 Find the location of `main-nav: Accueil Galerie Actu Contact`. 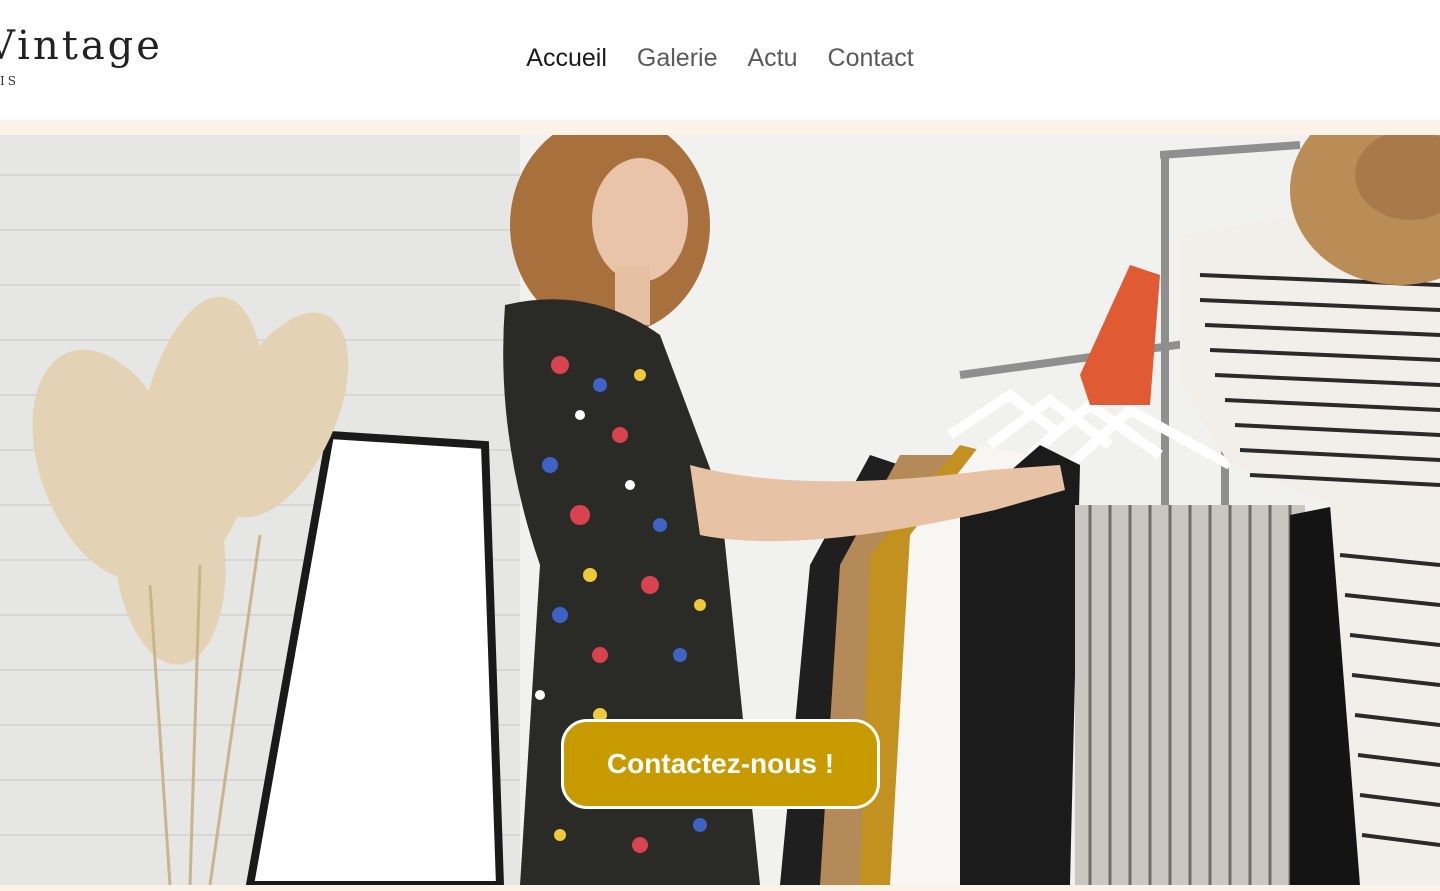

main-nav: Accueil Galerie Actu Contact is located at coordinates (720, 58).